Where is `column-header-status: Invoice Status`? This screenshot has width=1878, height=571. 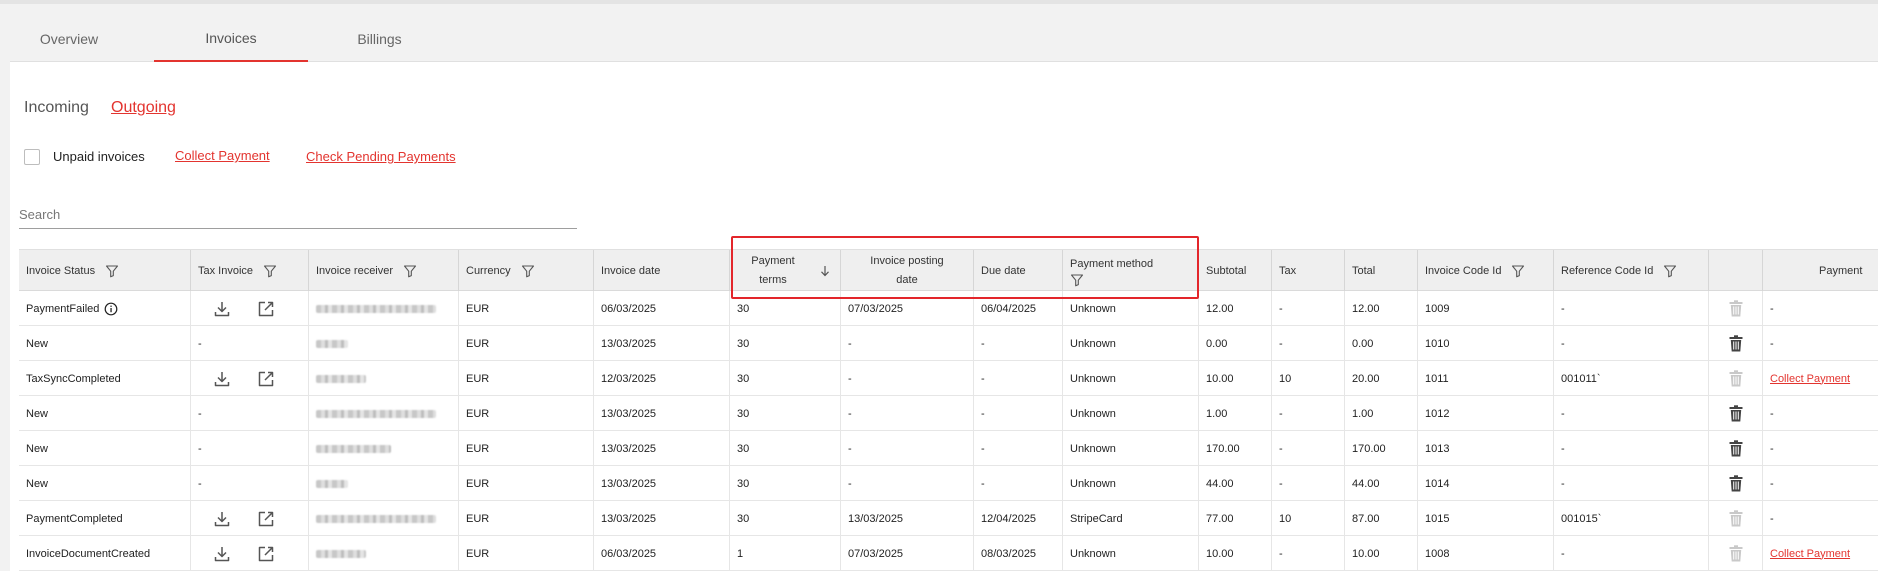
column-header-status: Invoice Status is located at coordinates (105, 271).